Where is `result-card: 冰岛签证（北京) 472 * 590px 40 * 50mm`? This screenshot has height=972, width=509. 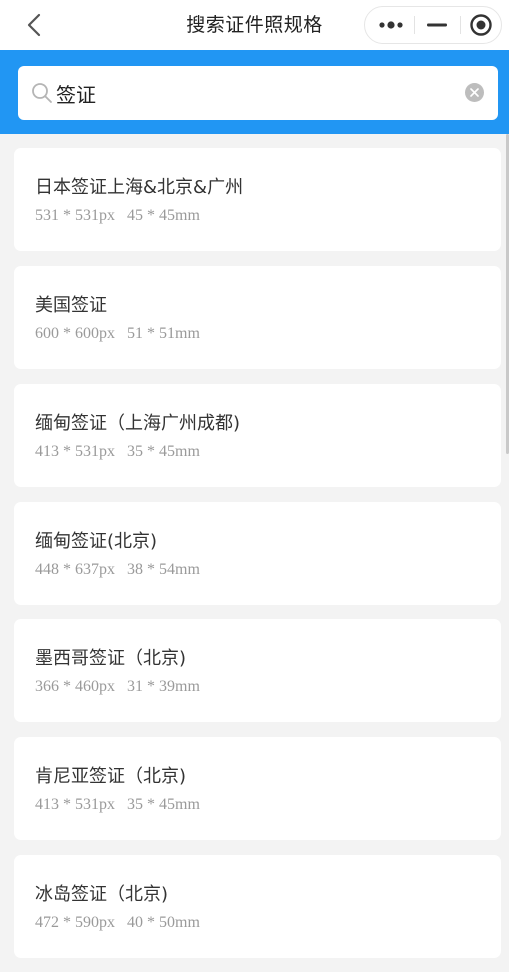
result-card: 冰岛签证（北京) 472 * 590px 40 * 50mm is located at coordinates (257, 906).